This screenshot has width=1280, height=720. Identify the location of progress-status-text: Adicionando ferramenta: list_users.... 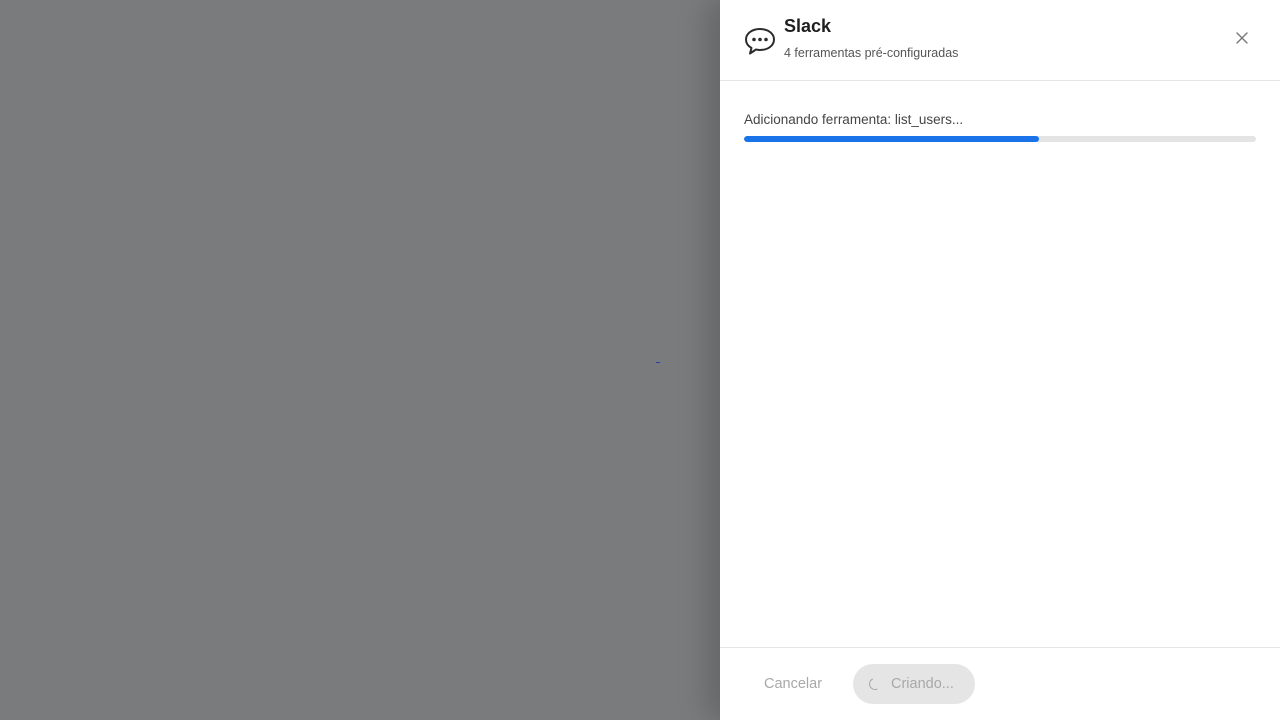
(854, 119).